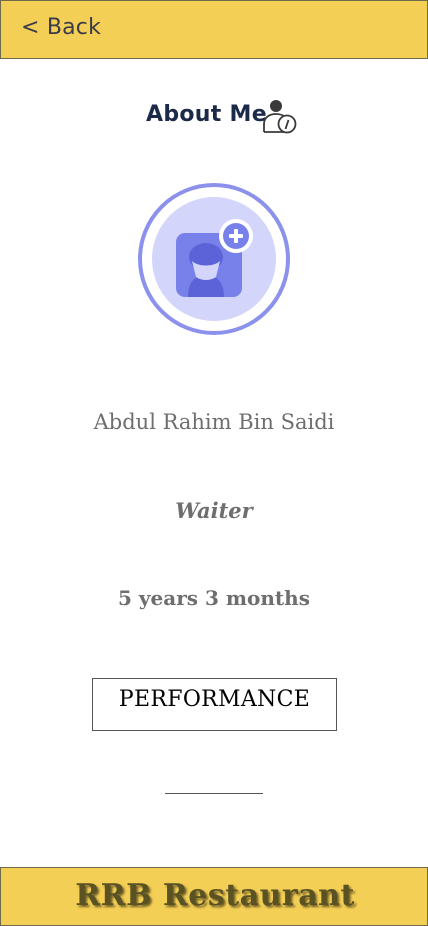 The width and height of the screenshot is (428, 926). What do you see at coordinates (61, 27) in the screenshot?
I see `back-button: < Back` at bounding box center [61, 27].